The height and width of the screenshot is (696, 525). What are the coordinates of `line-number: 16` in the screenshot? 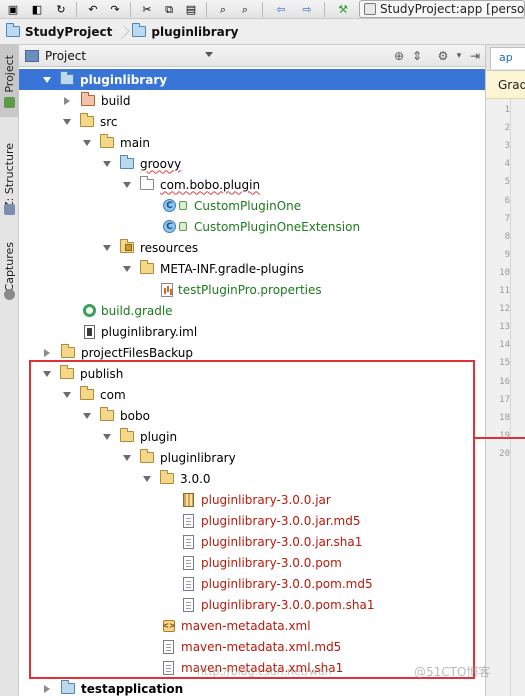 It's located at (504, 381).